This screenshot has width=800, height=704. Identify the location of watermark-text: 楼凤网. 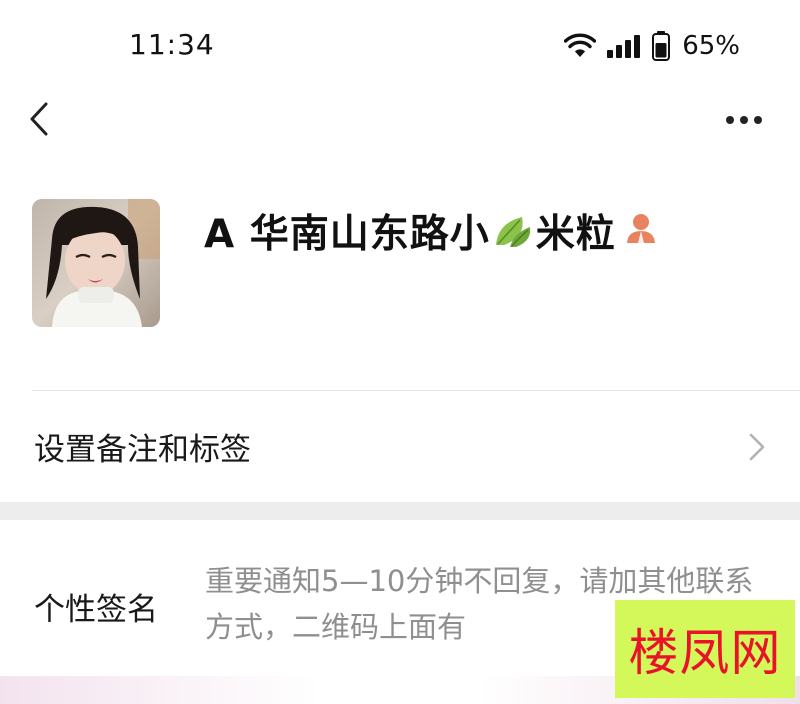
(705, 653).